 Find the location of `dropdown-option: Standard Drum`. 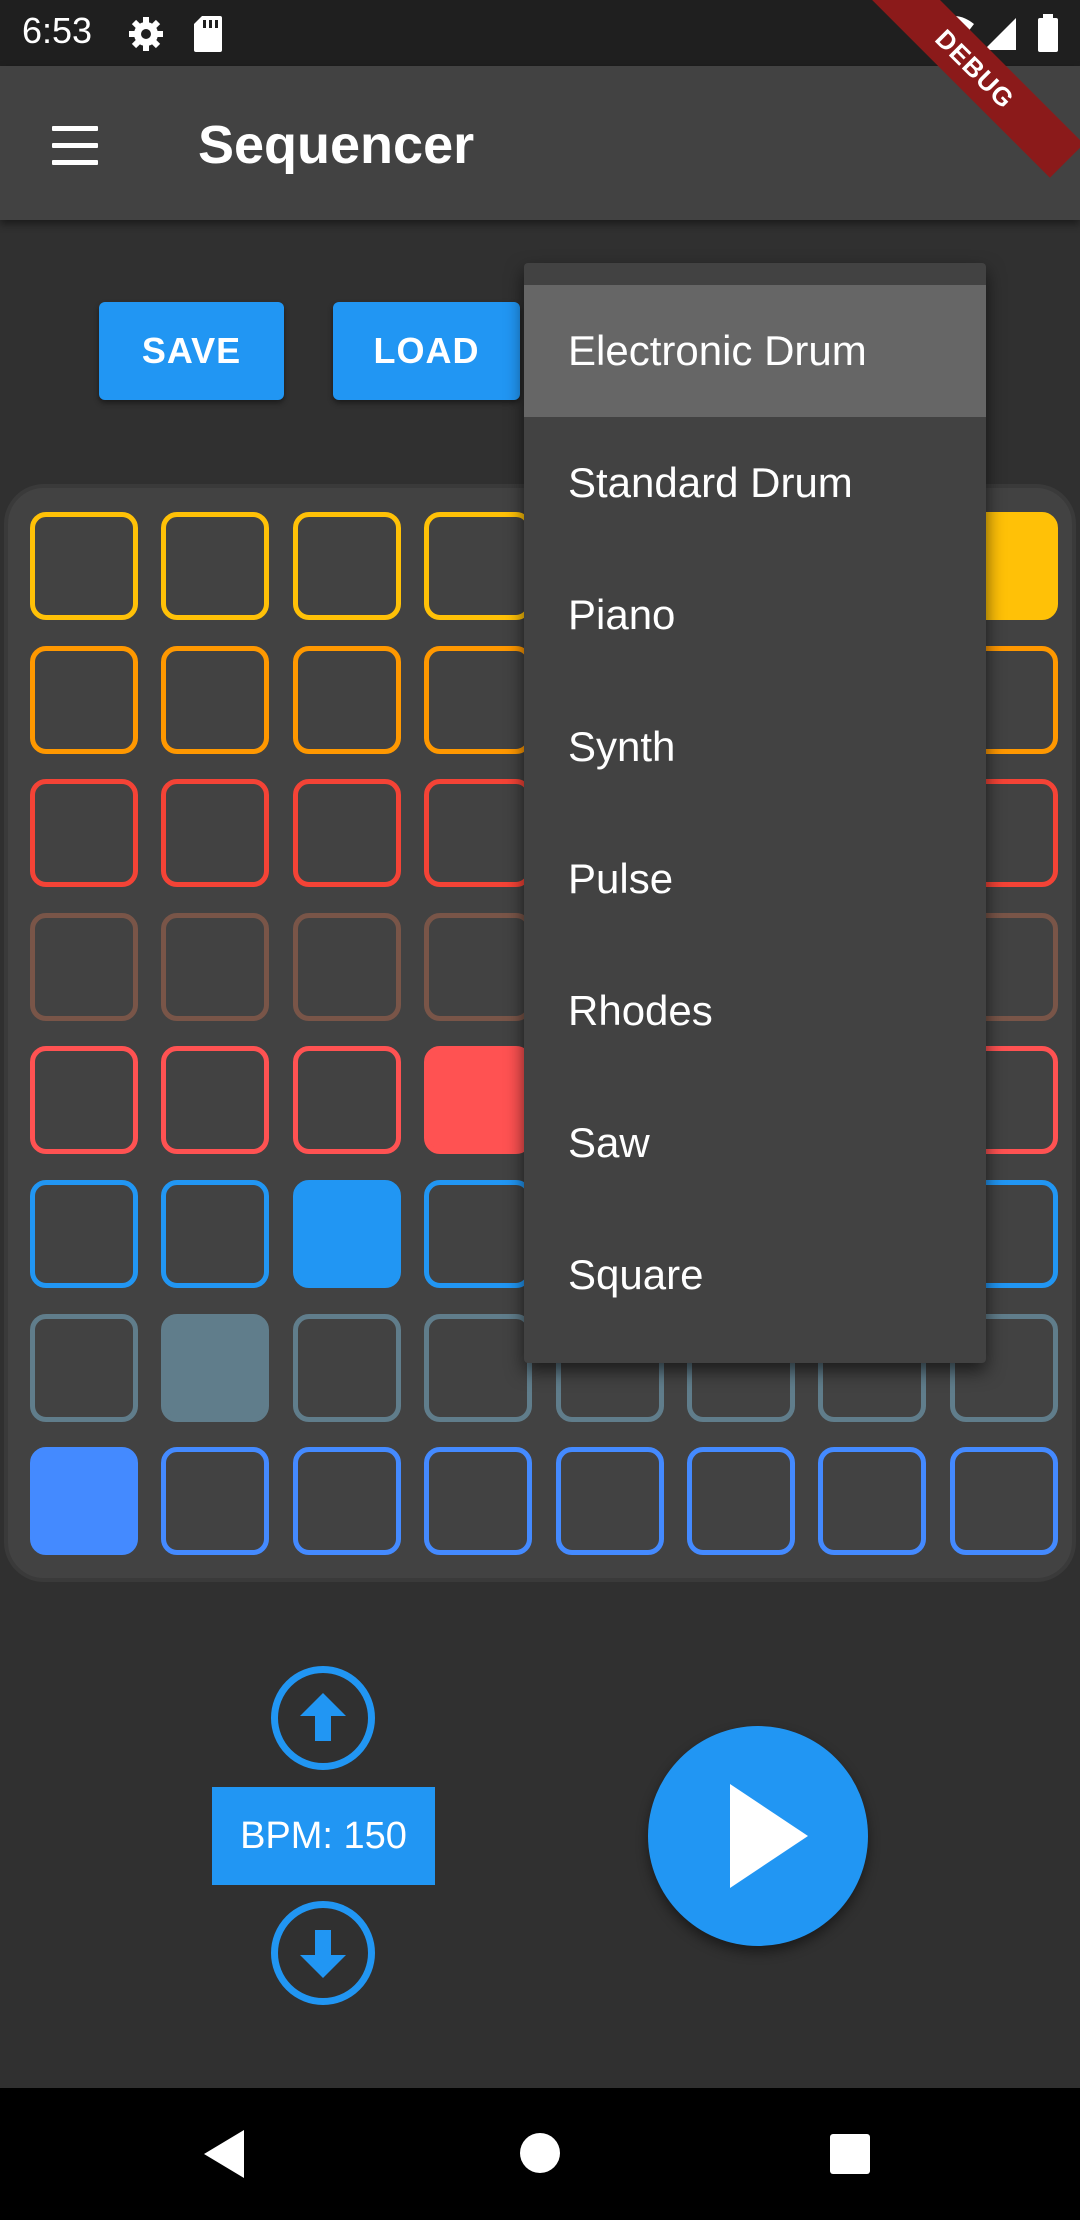

dropdown-option: Standard Drum is located at coordinates (755, 483).